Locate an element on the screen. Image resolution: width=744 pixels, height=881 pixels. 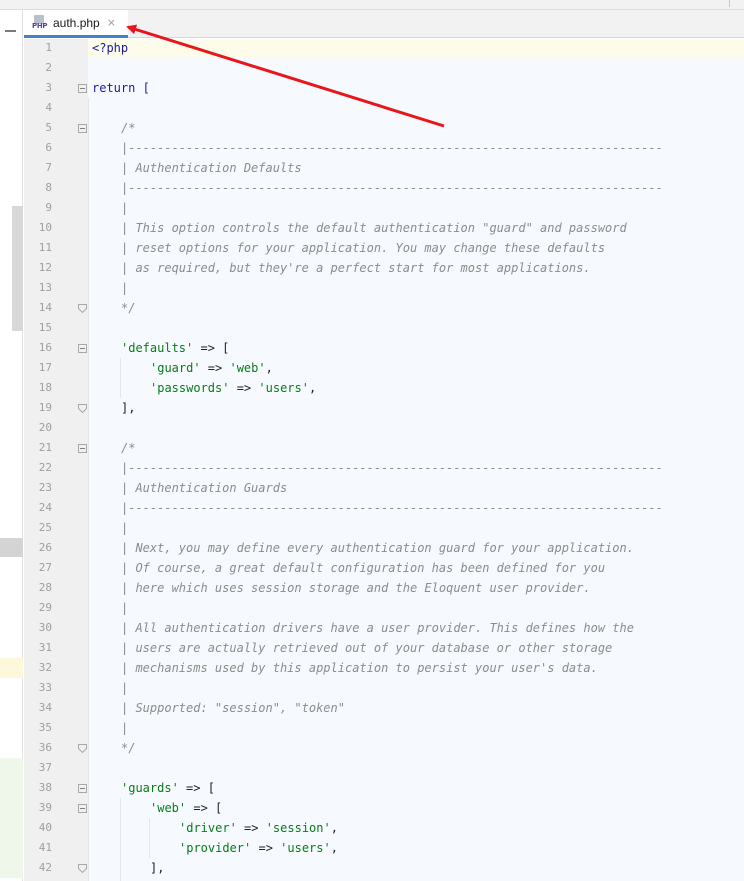
code-line: 21 /* is located at coordinates (384, 448).